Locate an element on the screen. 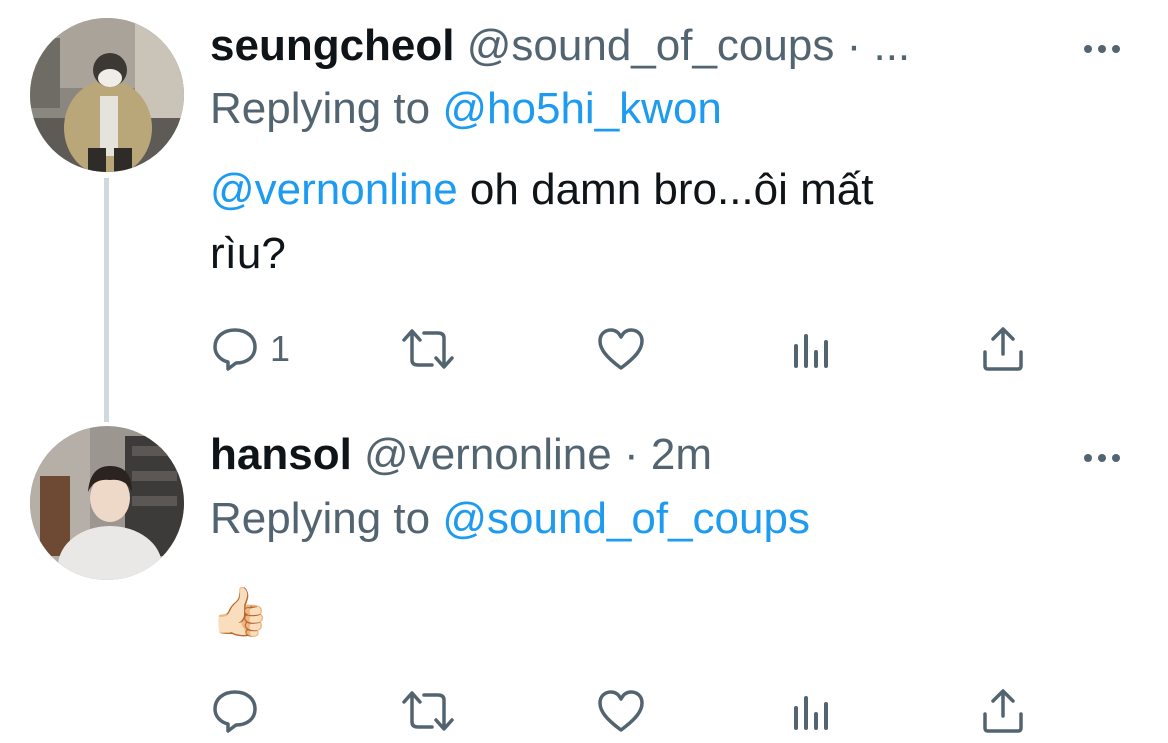 The height and width of the screenshot is (743, 1168). timestamp: 2m is located at coordinates (681, 454).